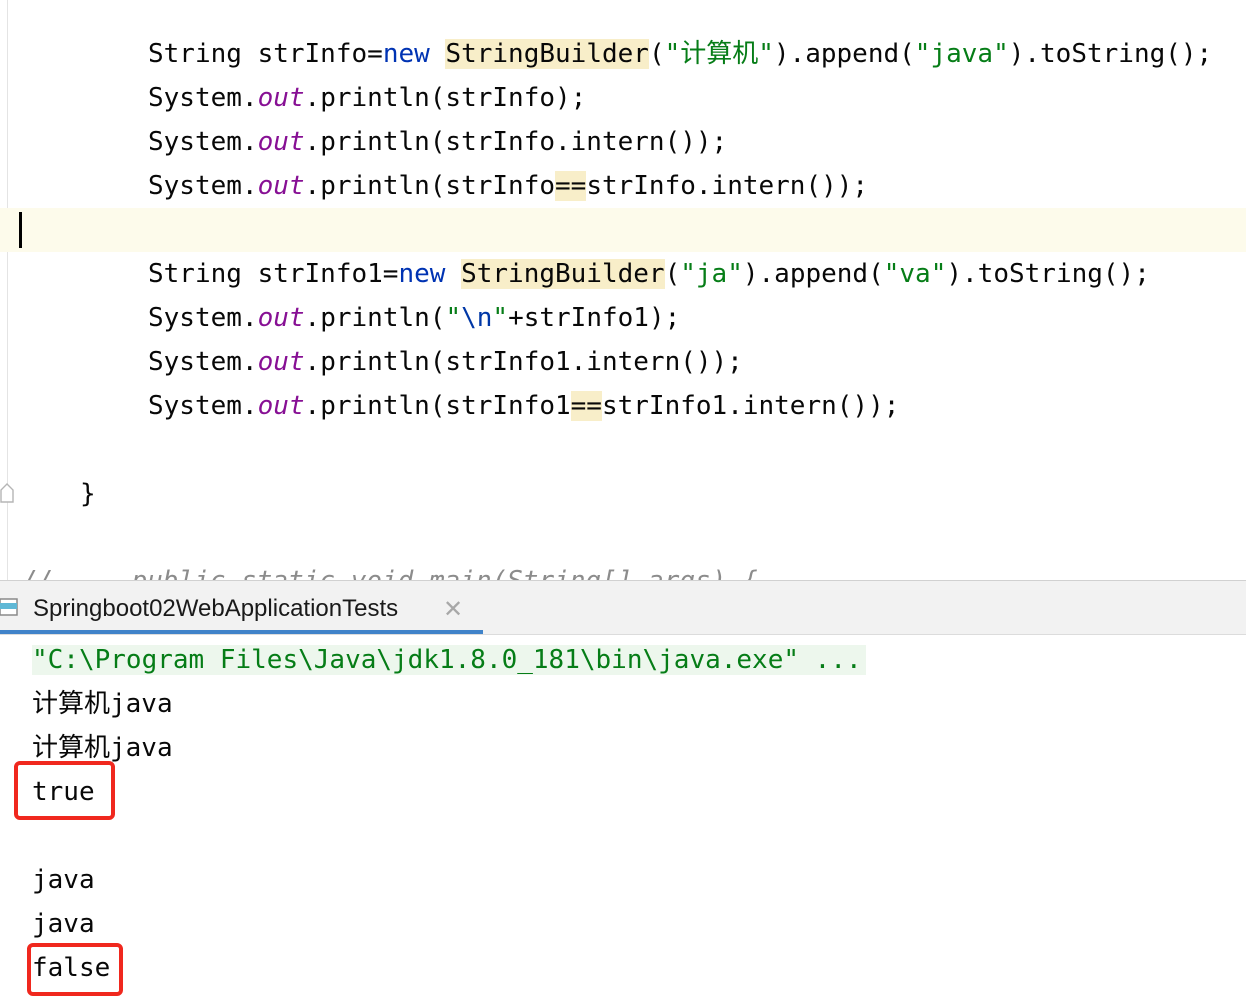  What do you see at coordinates (367, 98) in the screenshot?
I see `code-line: System.out.println(strInfo);` at bounding box center [367, 98].